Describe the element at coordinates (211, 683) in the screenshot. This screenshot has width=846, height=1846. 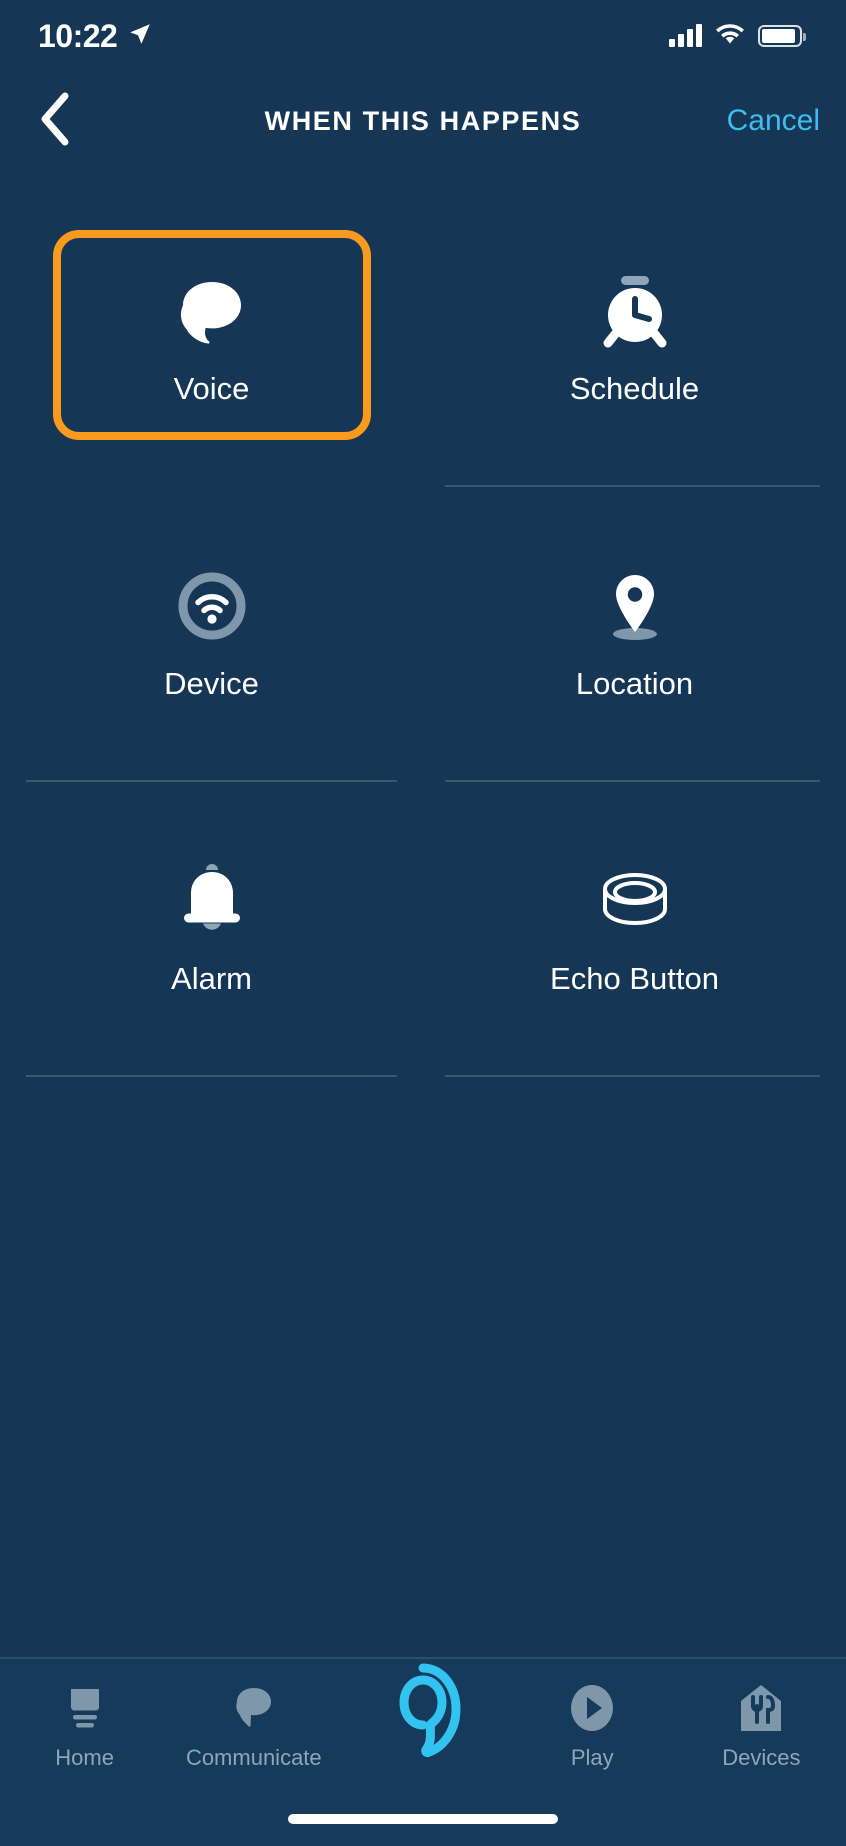
I see `trigger-label: Device` at that location.